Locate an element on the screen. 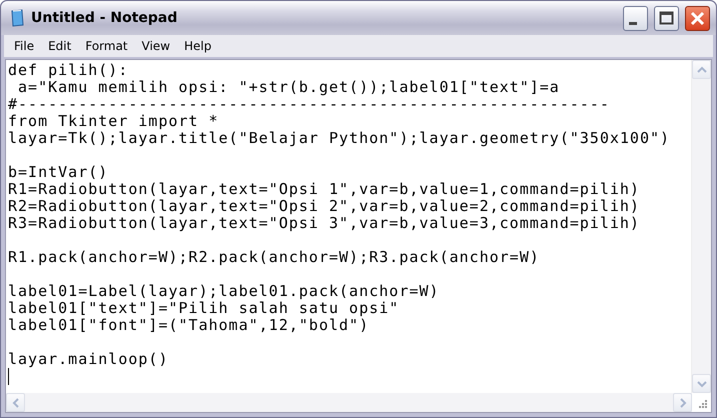 The width and height of the screenshot is (717, 418). horizontal-scrollbar is located at coordinates (349, 402).